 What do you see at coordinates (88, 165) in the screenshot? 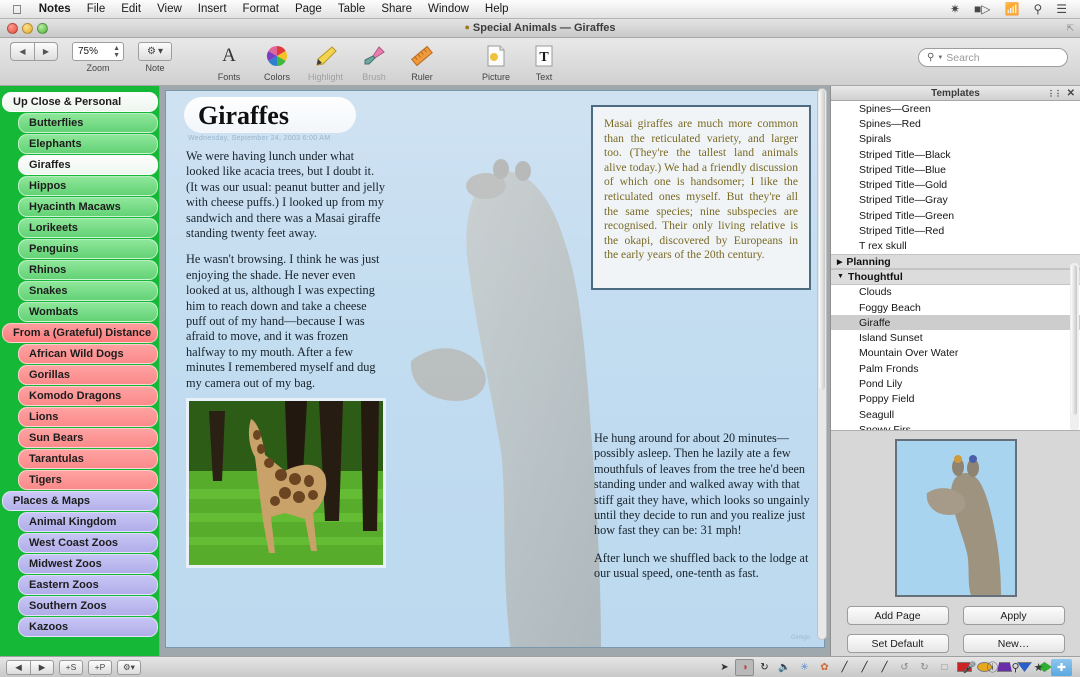
I see `sidebar-item-giraffes: Giraffes` at bounding box center [88, 165].